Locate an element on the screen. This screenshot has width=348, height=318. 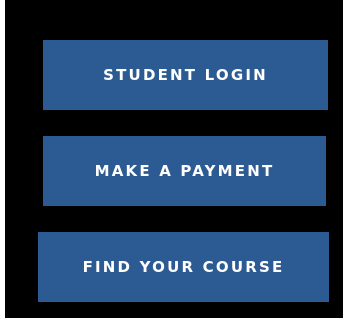
student-login-label: STUDENT LOGIN is located at coordinates (185, 75).